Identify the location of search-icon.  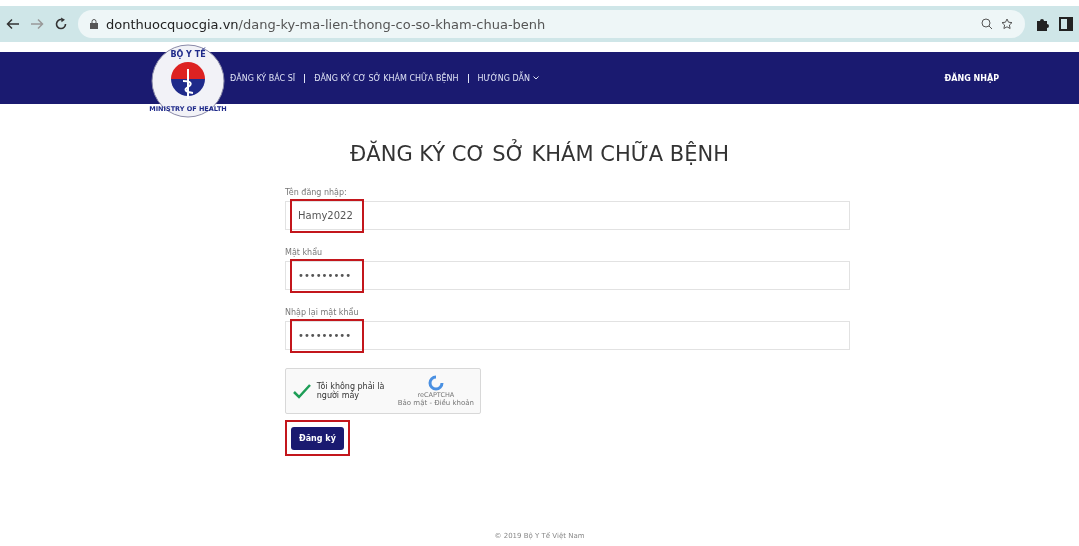
(987, 24).